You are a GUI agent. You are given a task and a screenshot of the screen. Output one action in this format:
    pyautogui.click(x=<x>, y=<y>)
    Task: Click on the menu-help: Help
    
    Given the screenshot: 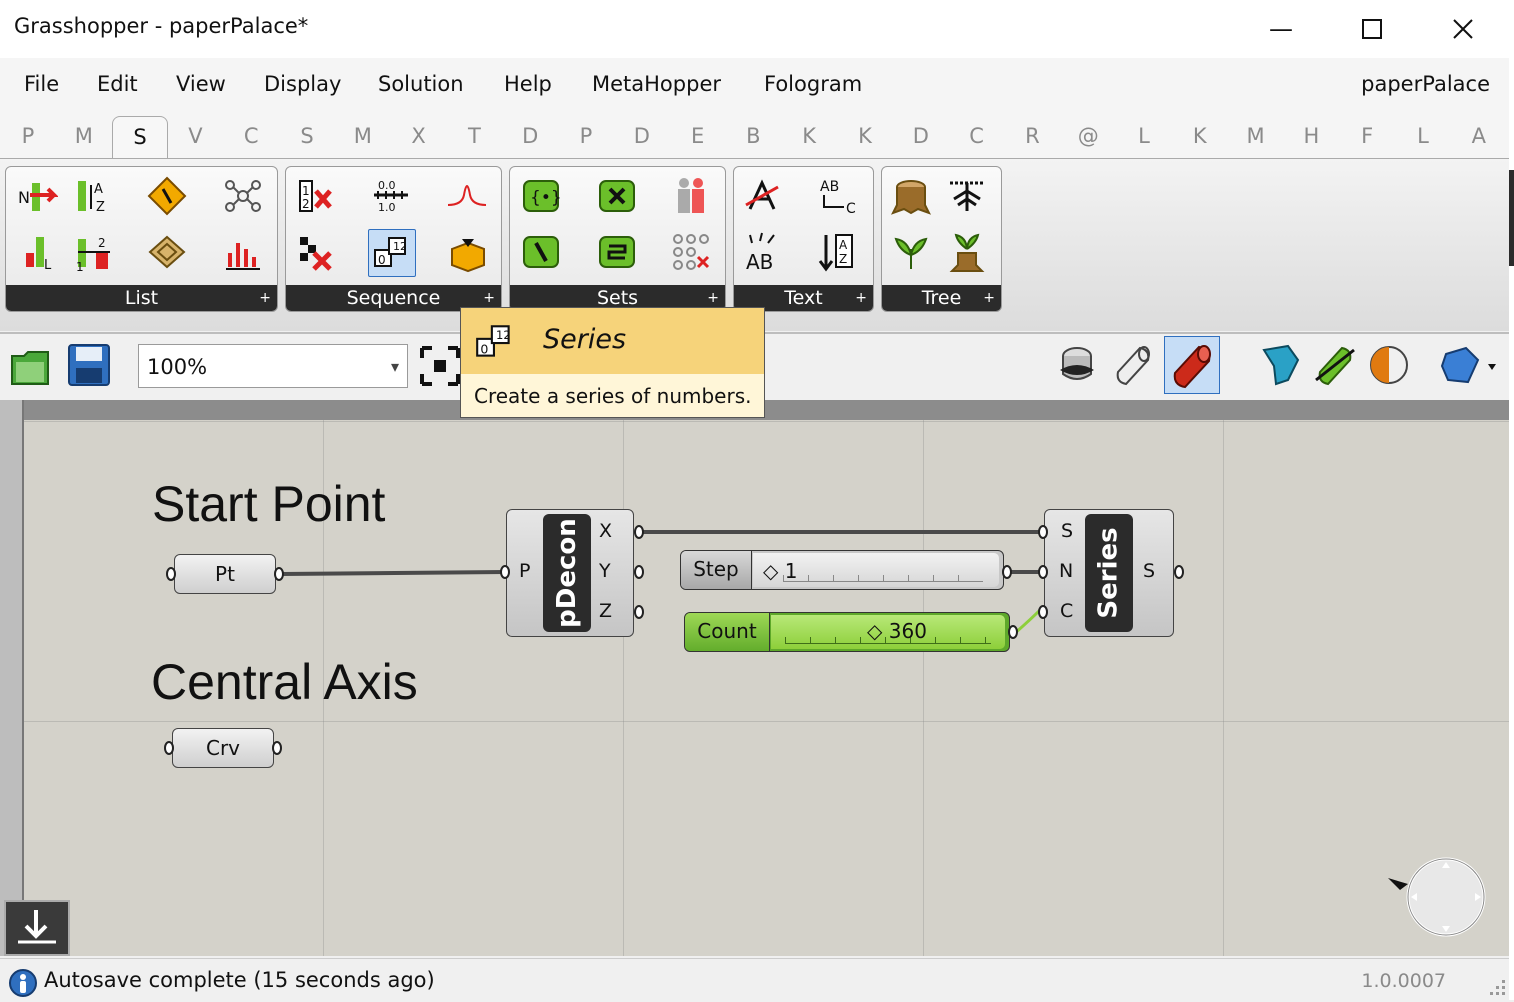 What is the action you would take?
    pyautogui.click(x=528, y=84)
    